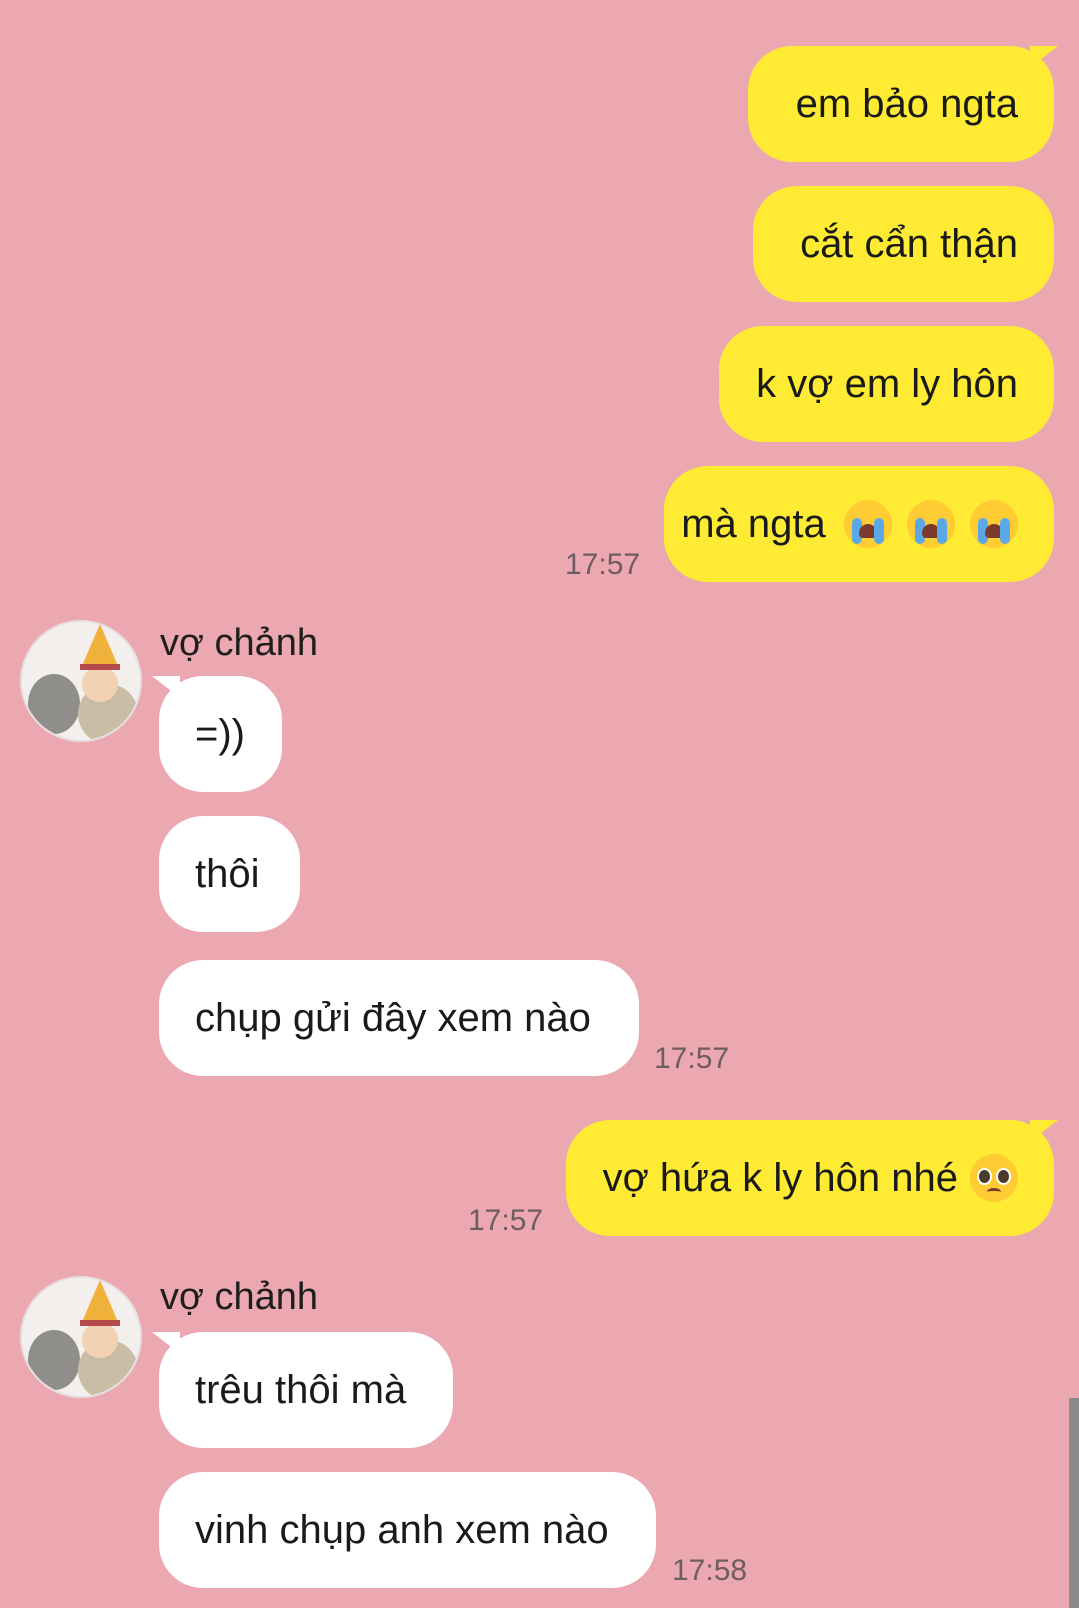 The image size is (1079, 1608). Describe the element at coordinates (753, 523) in the screenshot. I see `message-text: mà ngta` at that location.